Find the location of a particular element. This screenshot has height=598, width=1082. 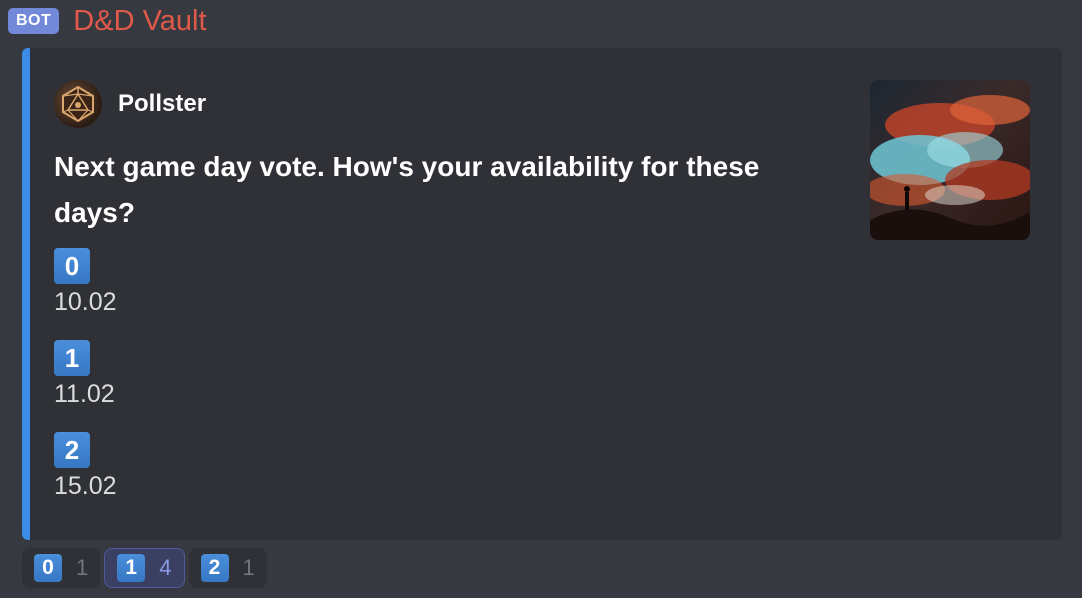

bot-username: D&D Vault is located at coordinates (139, 21).